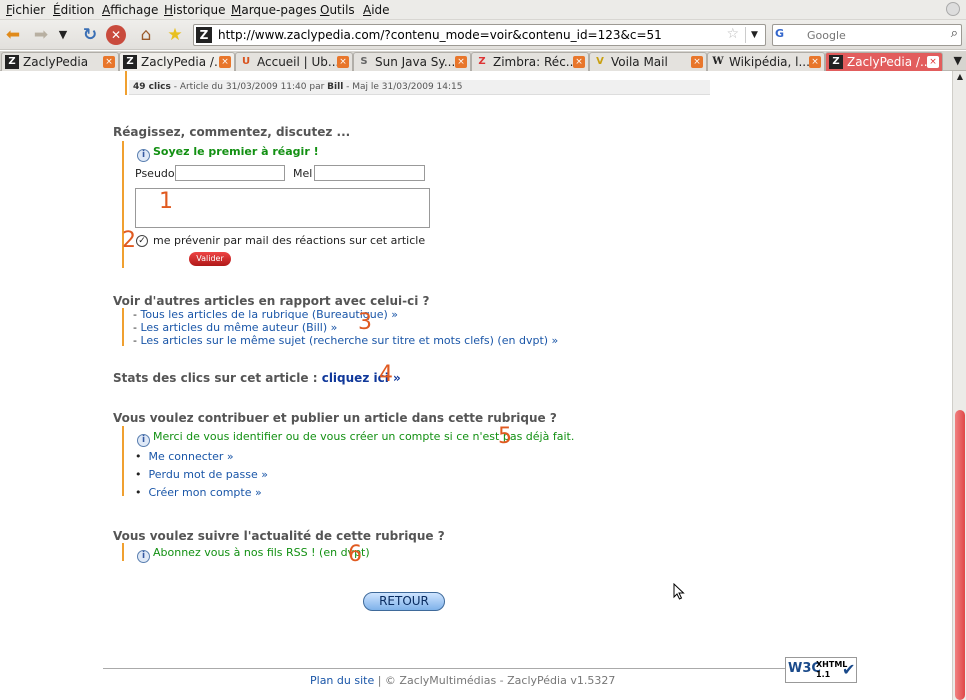  I want to click on url-dropdown-button: ▼, so click(754, 35).